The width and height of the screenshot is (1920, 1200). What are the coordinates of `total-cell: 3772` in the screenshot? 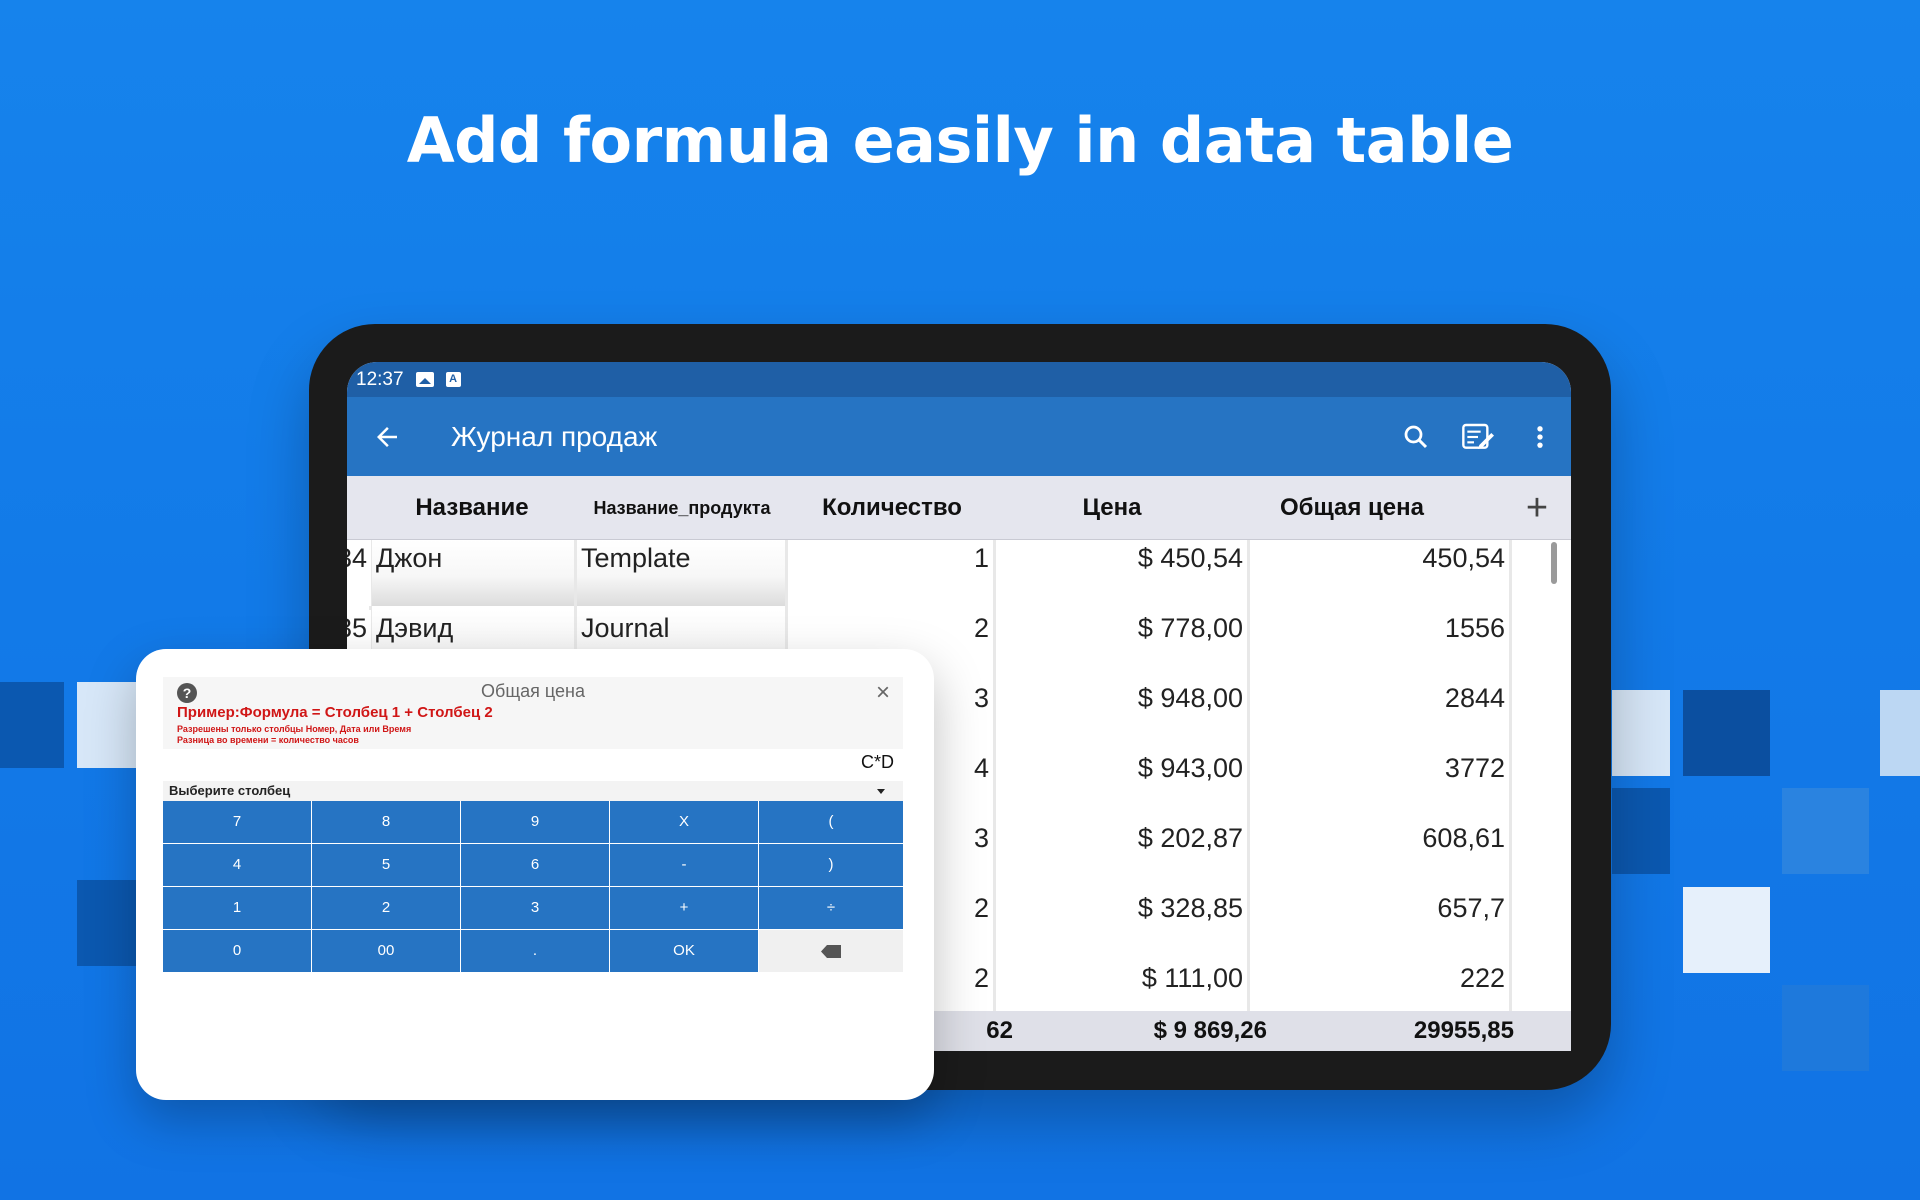 It's located at (1379, 783).